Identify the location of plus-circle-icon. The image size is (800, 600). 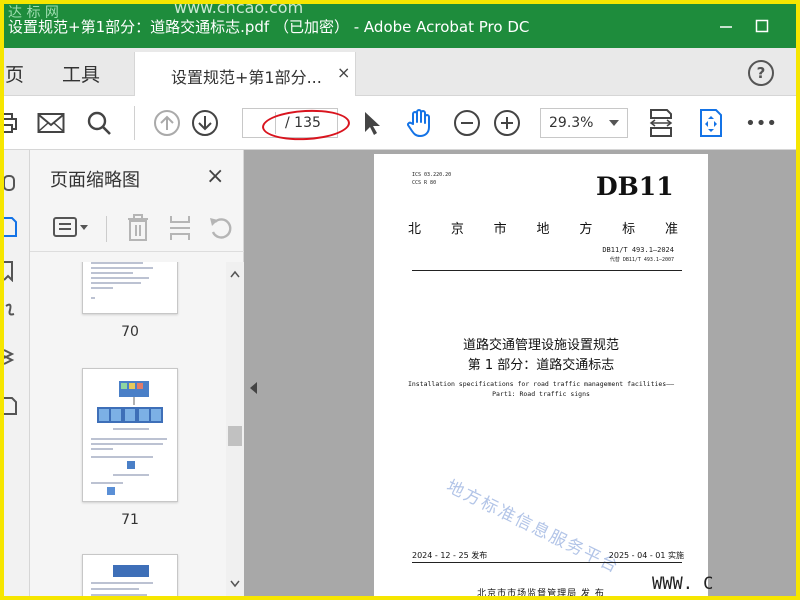
(507, 123).